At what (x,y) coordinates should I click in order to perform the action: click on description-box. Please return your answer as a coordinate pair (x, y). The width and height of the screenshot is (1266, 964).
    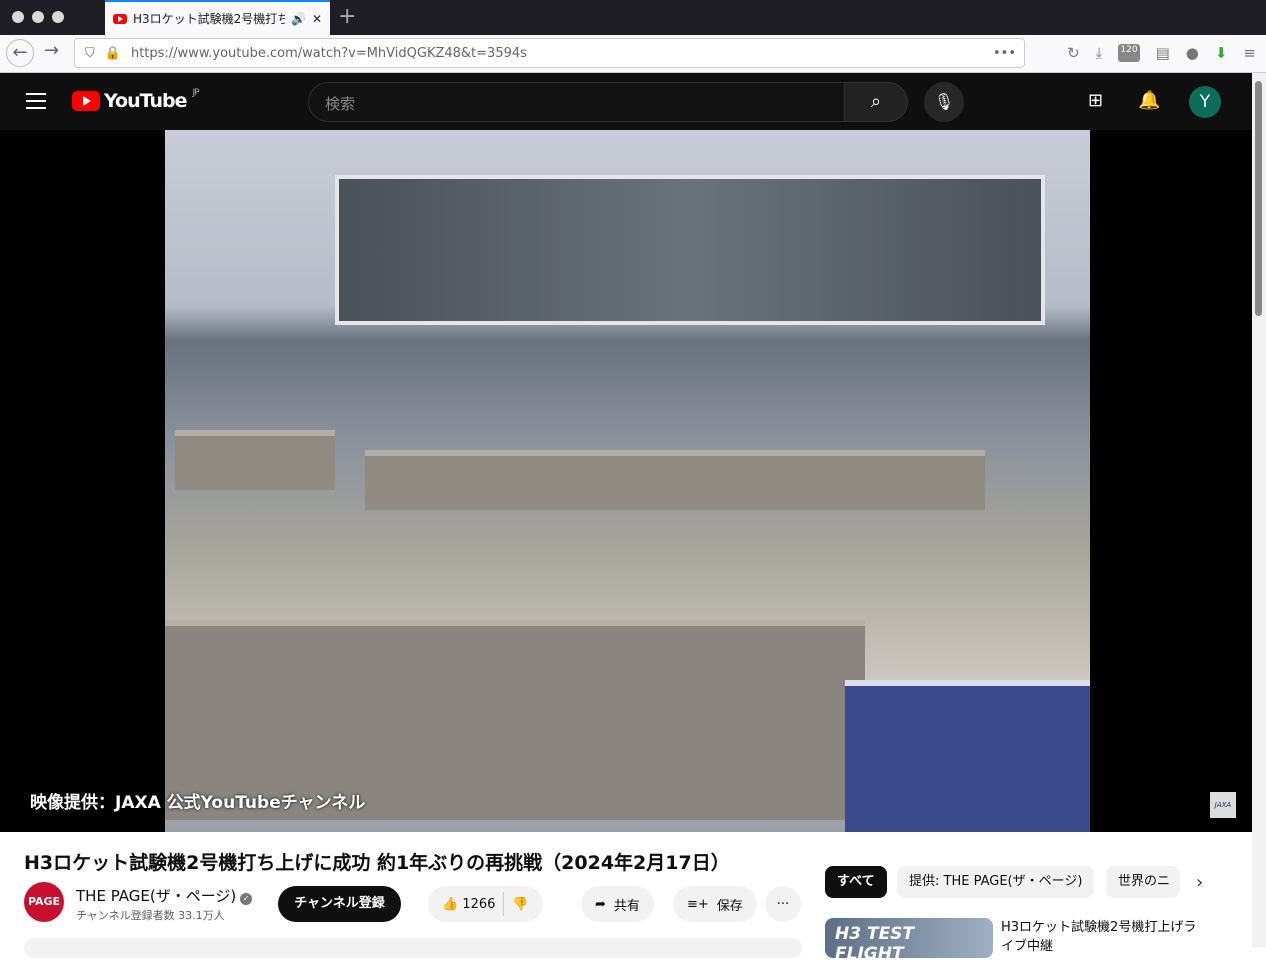
    Looking at the image, I should click on (413, 948).